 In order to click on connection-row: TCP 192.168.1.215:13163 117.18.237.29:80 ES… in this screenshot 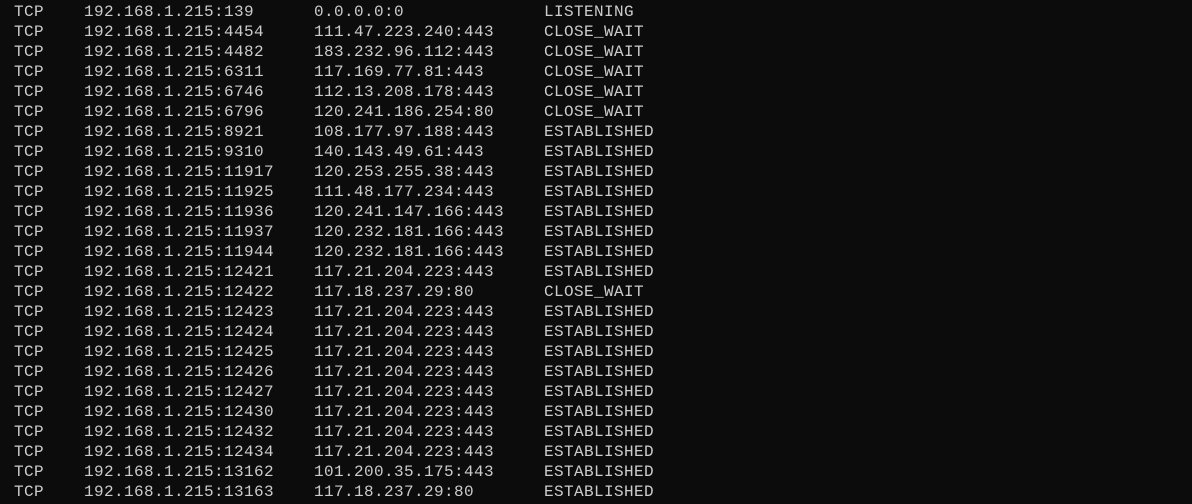, I will do `click(596, 492)`.